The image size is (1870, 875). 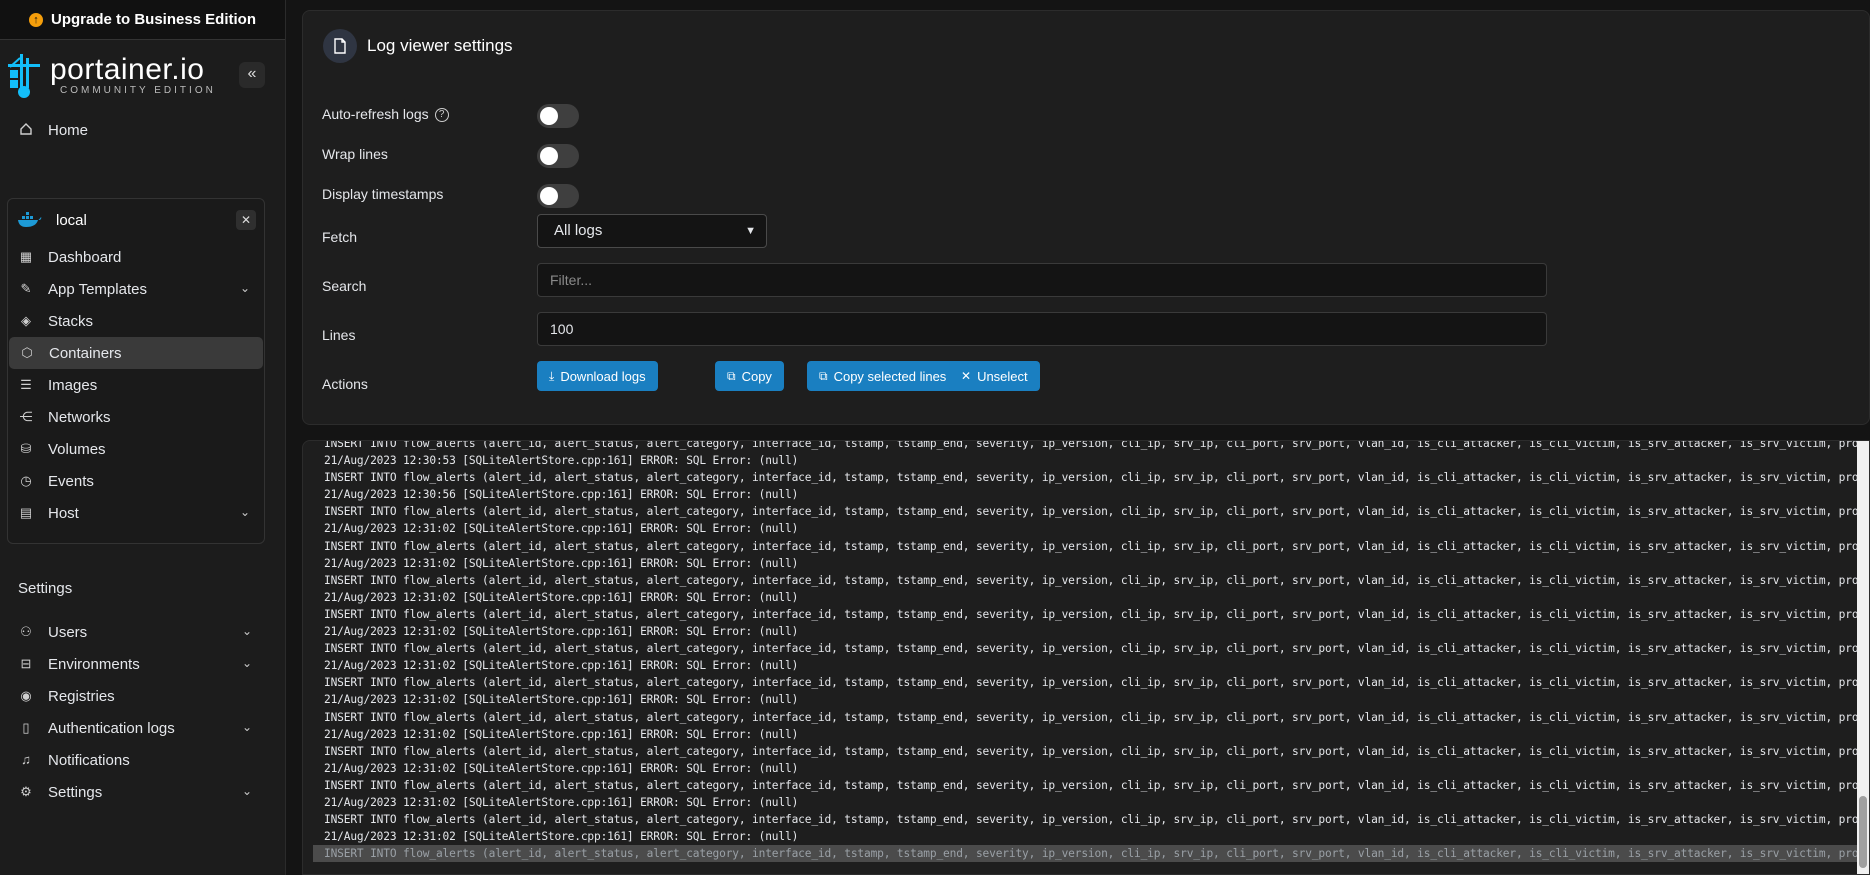 What do you see at coordinates (136, 257) in the screenshot?
I see `sidebar-item-dashboard: ▦ Dashboard` at bounding box center [136, 257].